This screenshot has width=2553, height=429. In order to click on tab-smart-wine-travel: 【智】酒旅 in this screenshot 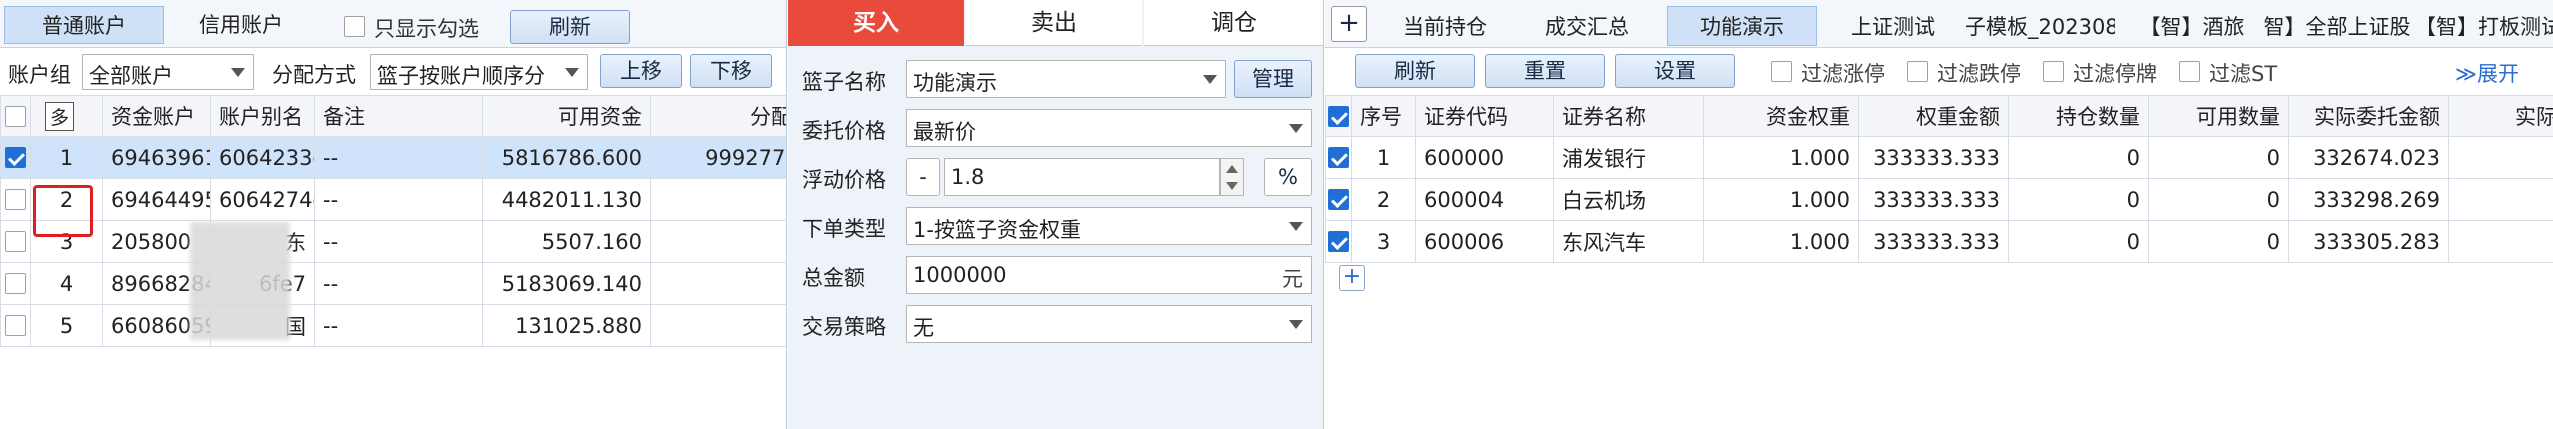, I will do `click(2192, 27)`.